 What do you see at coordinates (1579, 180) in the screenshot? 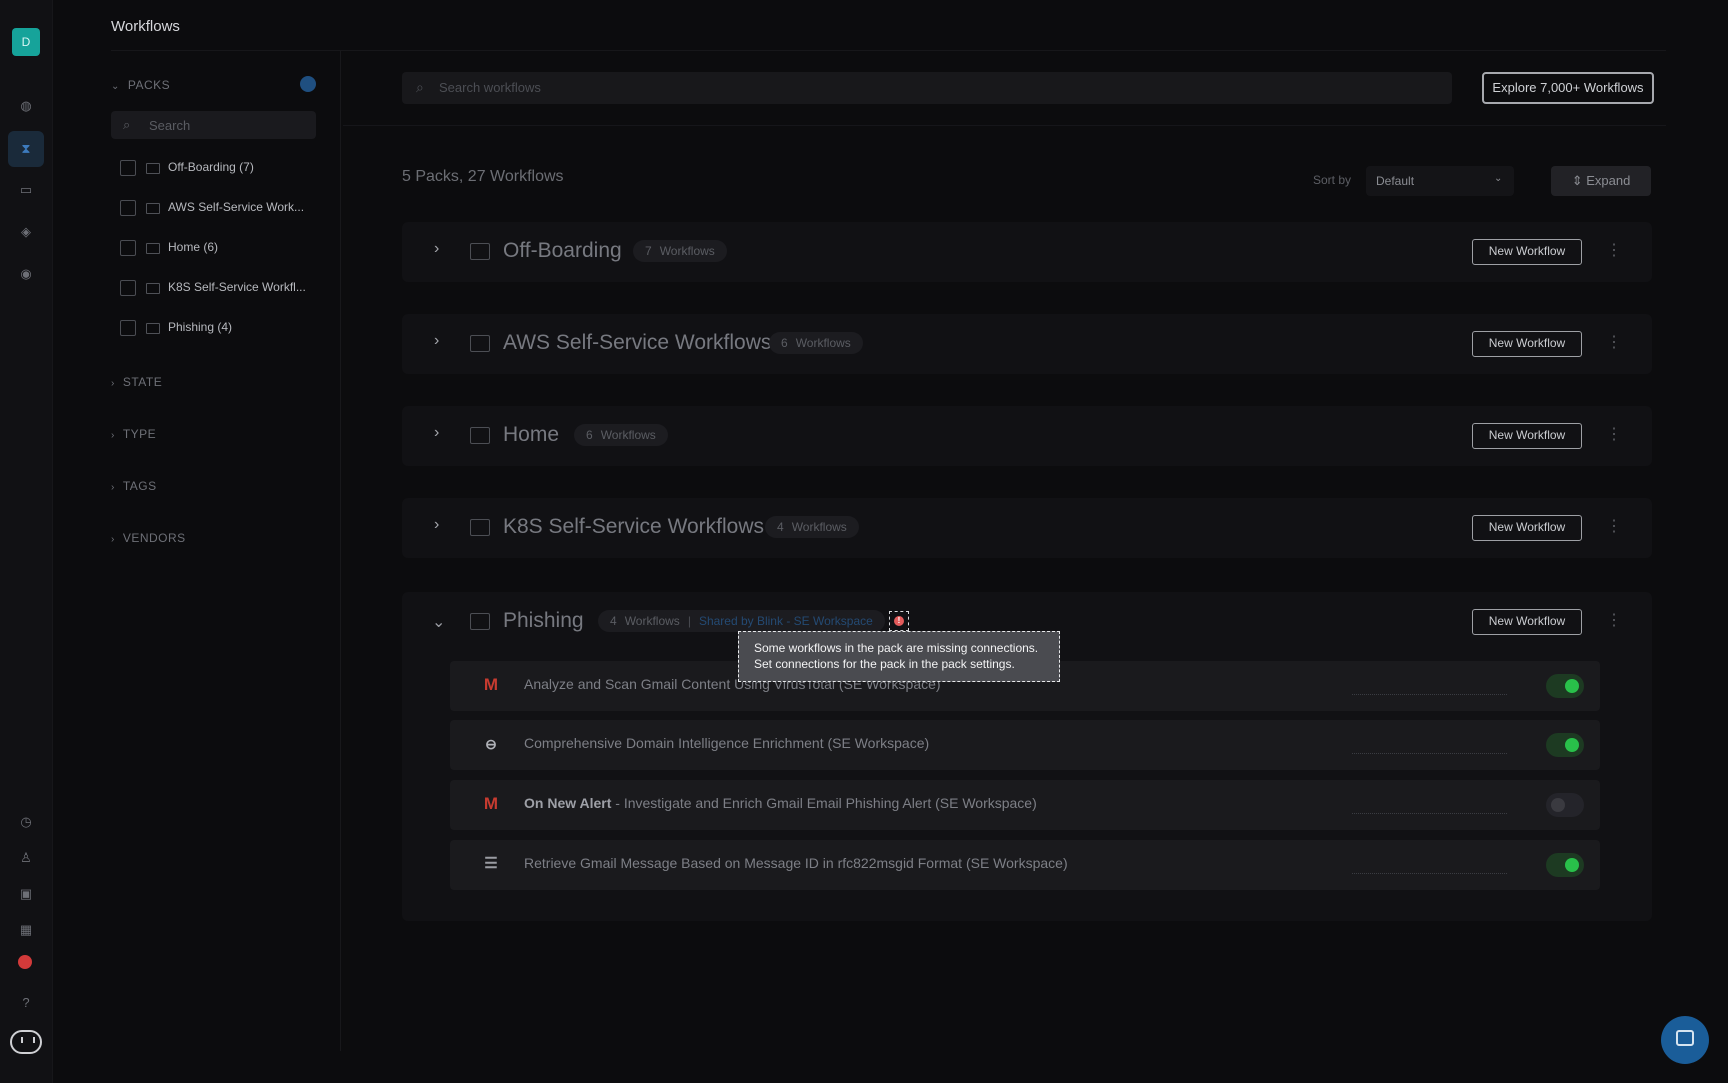
I see `expand-icon: ⇕` at bounding box center [1579, 180].